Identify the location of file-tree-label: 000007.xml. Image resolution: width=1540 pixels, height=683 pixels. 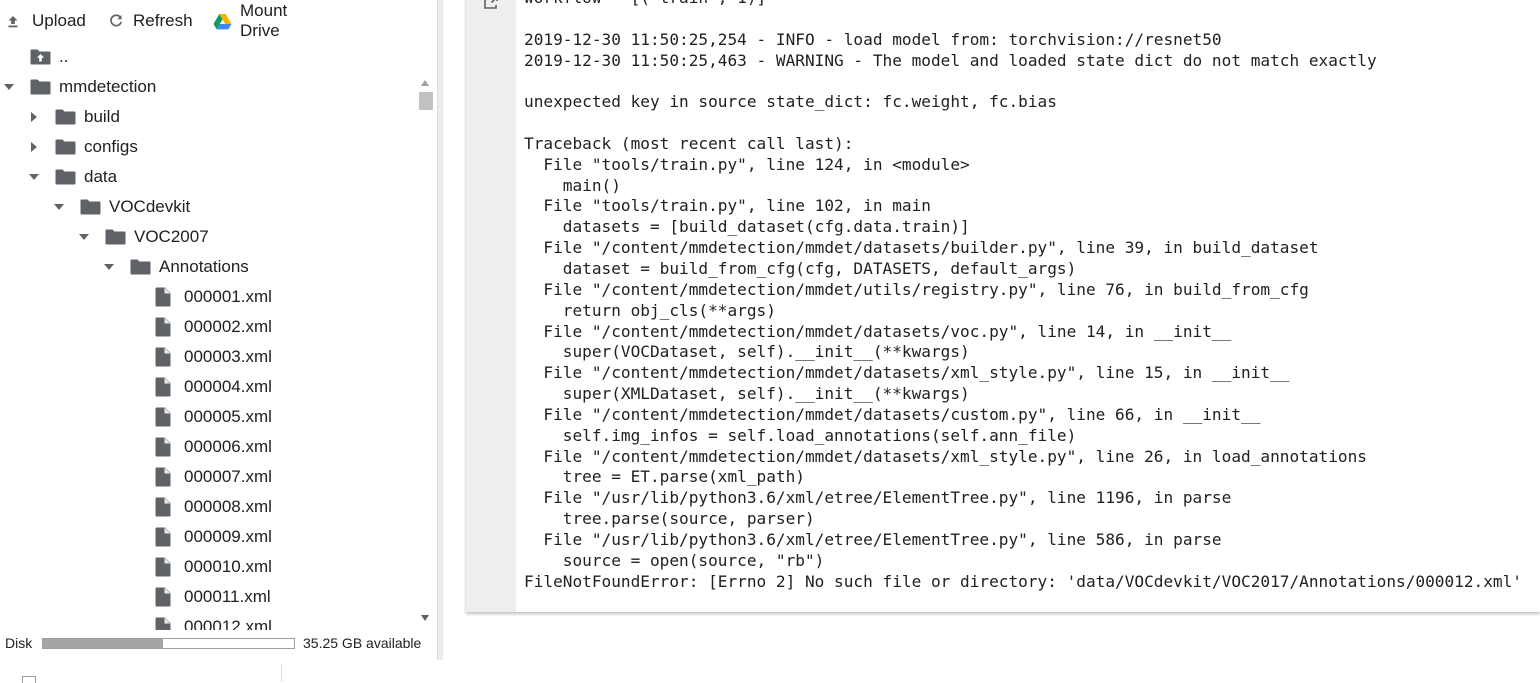
(228, 476).